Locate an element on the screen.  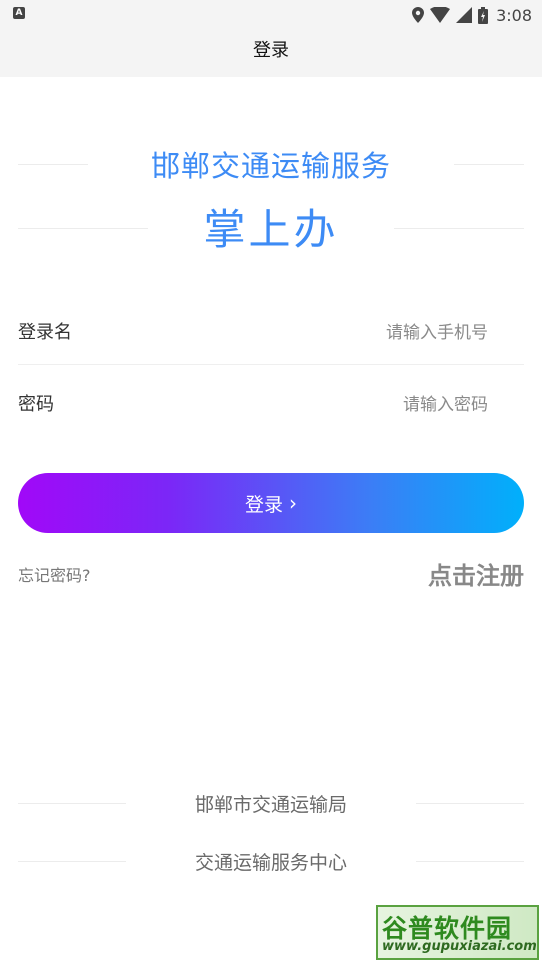
status-icons: 3:08 is located at coordinates (472, 15).